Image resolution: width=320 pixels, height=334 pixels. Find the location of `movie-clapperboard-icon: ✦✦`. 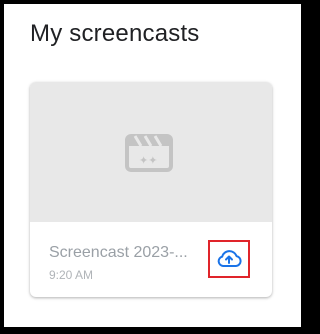

movie-clapperboard-icon: ✦✦ is located at coordinates (149, 153).